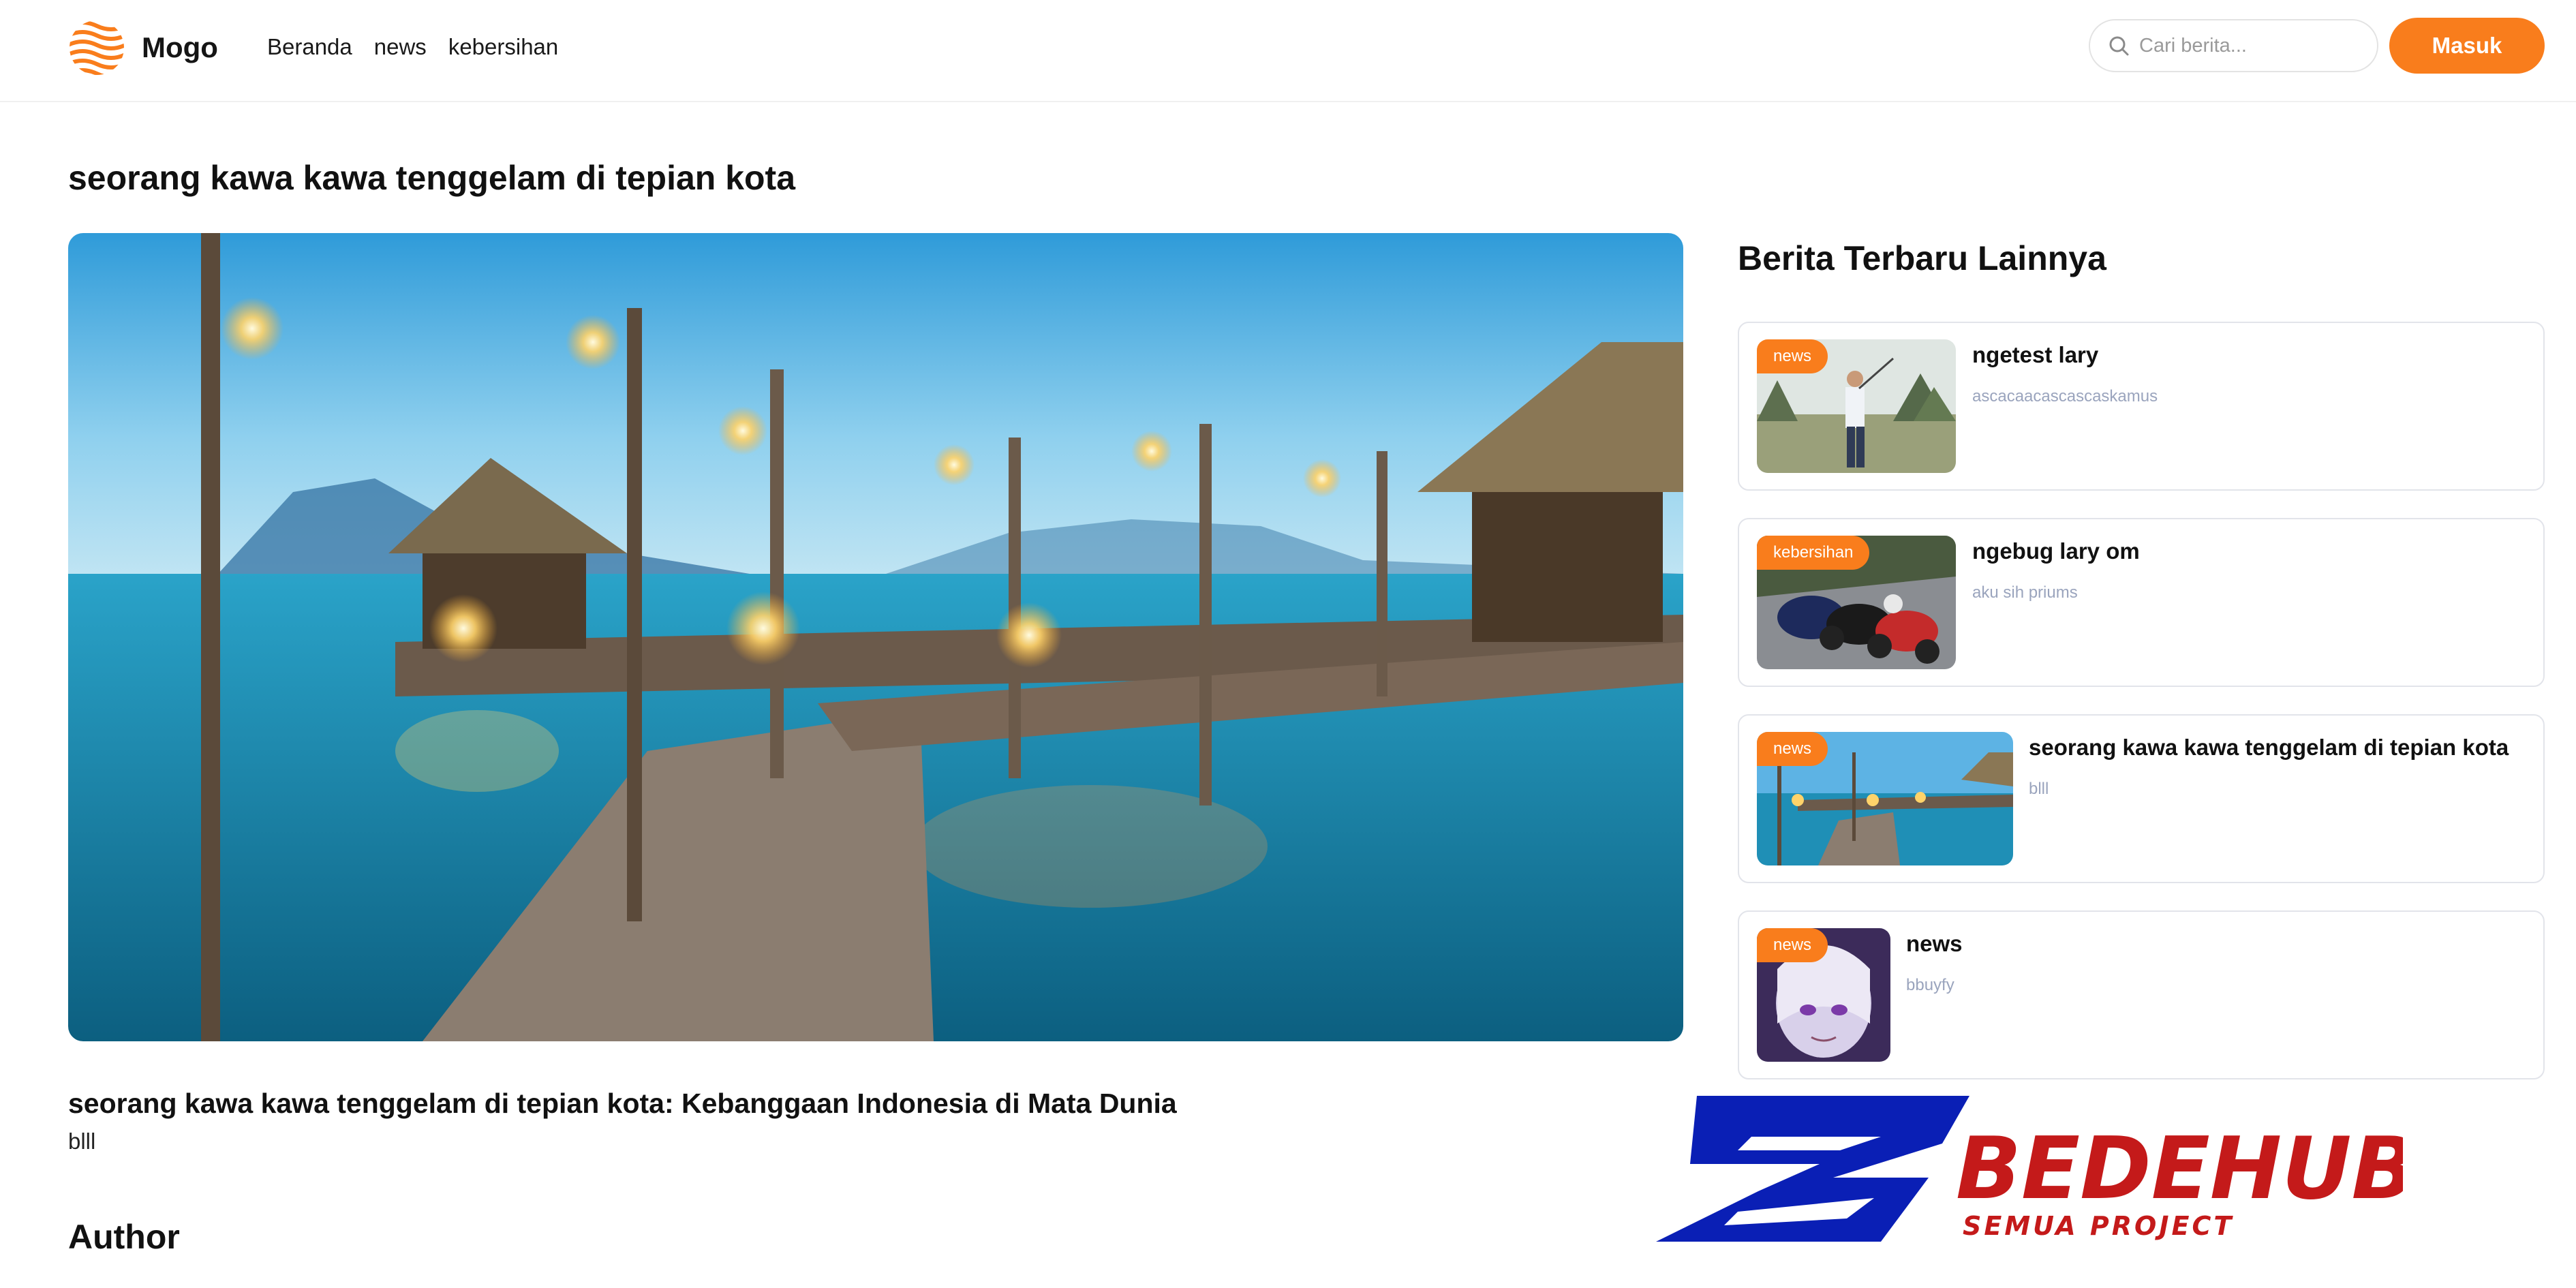 The image size is (2576, 1288). I want to click on watermark-tagline: SEMUA PROJECT, so click(2098, 1226).